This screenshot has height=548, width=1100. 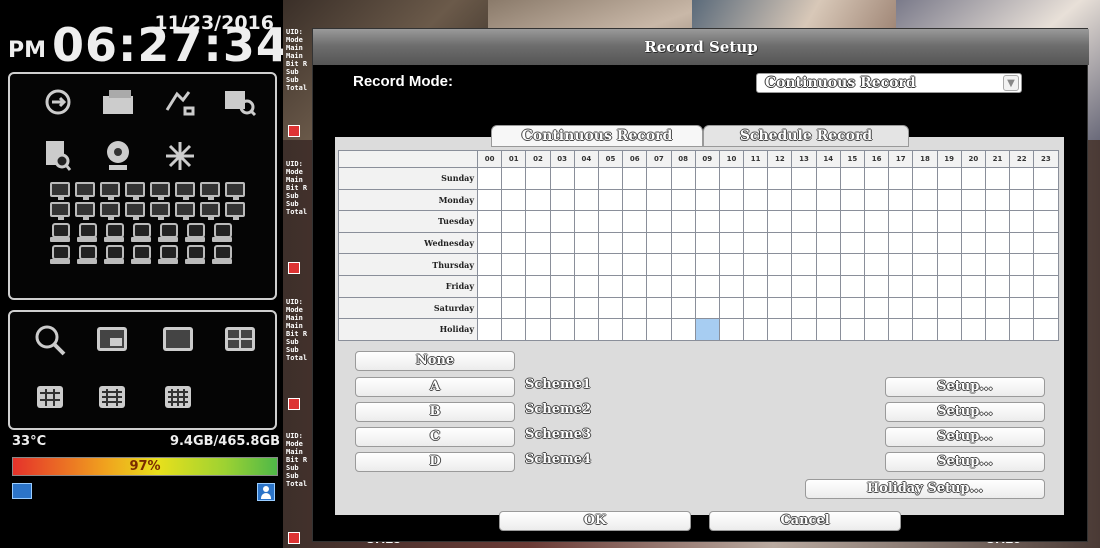 I want to click on webcam-icon, so click(x=118, y=156).